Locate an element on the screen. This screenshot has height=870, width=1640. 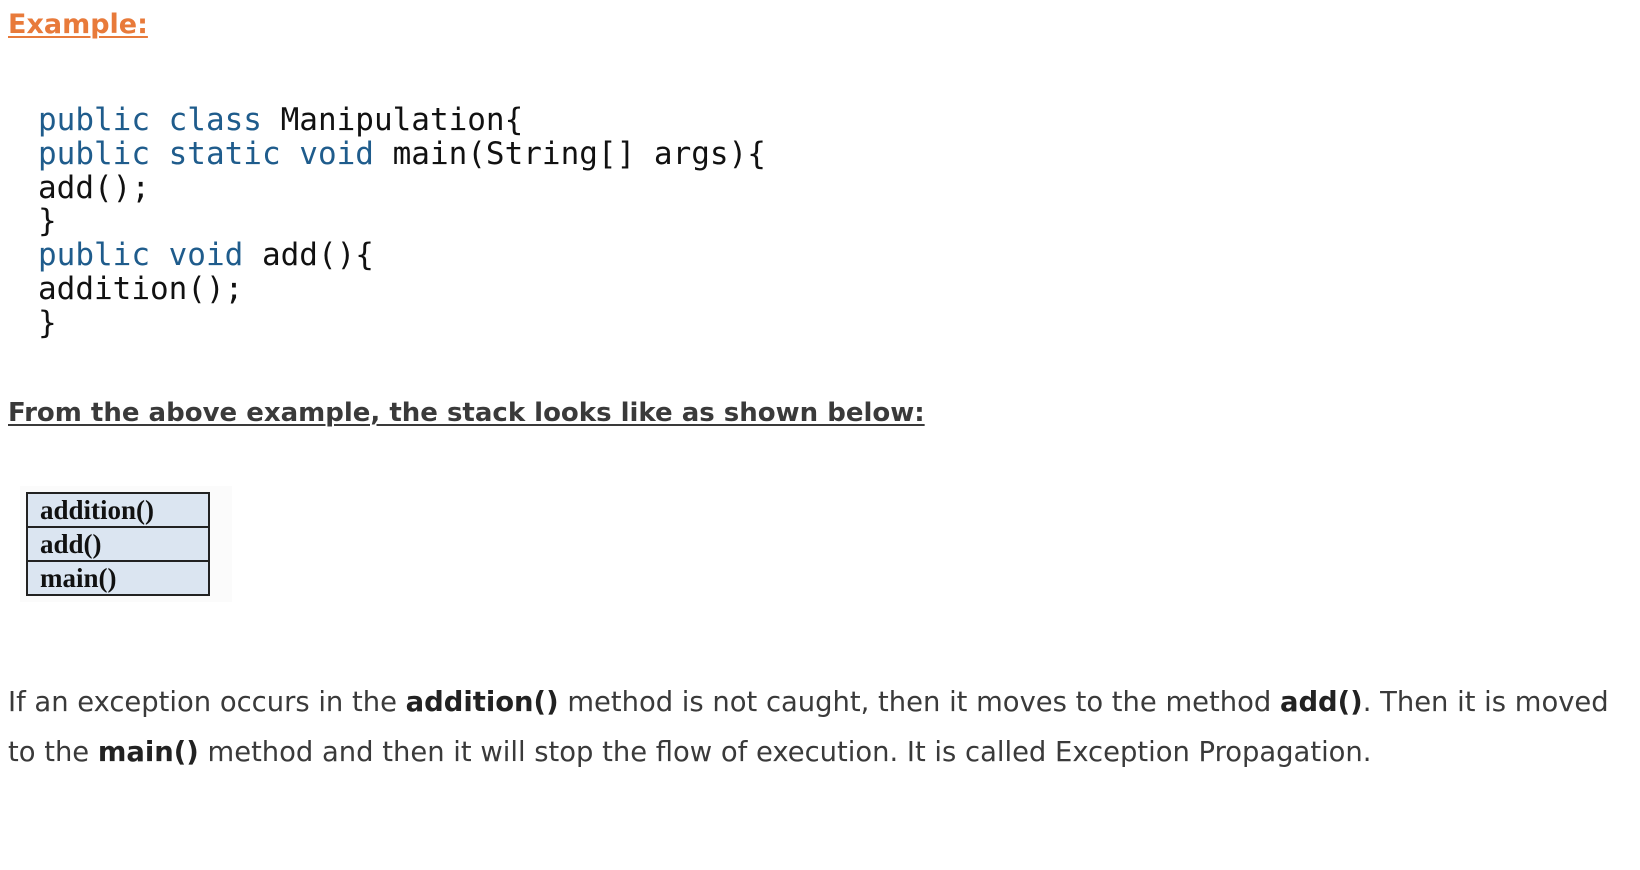
code-keyword: public static void is located at coordinates (206, 153).